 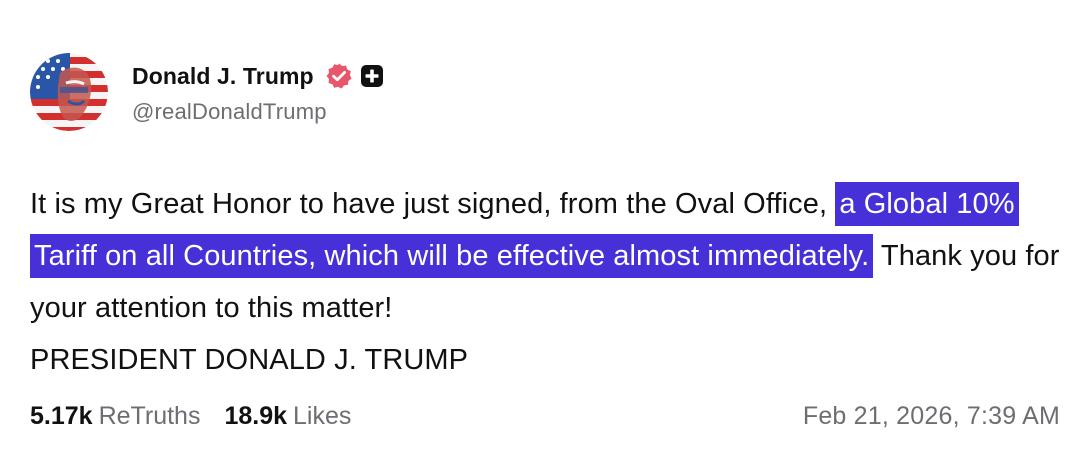 I want to click on likes-label: Likes, so click(x=322, y=416).